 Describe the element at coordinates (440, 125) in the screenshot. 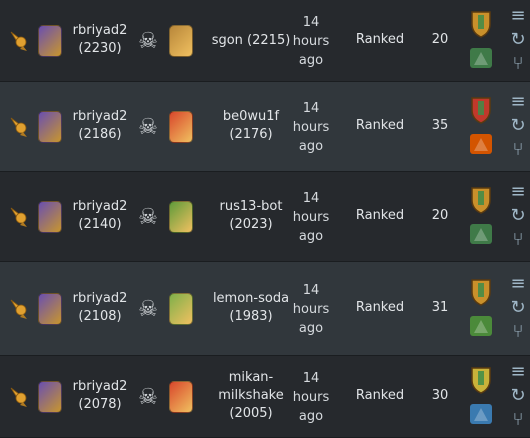

I see `mana-cap: 35` at that location.